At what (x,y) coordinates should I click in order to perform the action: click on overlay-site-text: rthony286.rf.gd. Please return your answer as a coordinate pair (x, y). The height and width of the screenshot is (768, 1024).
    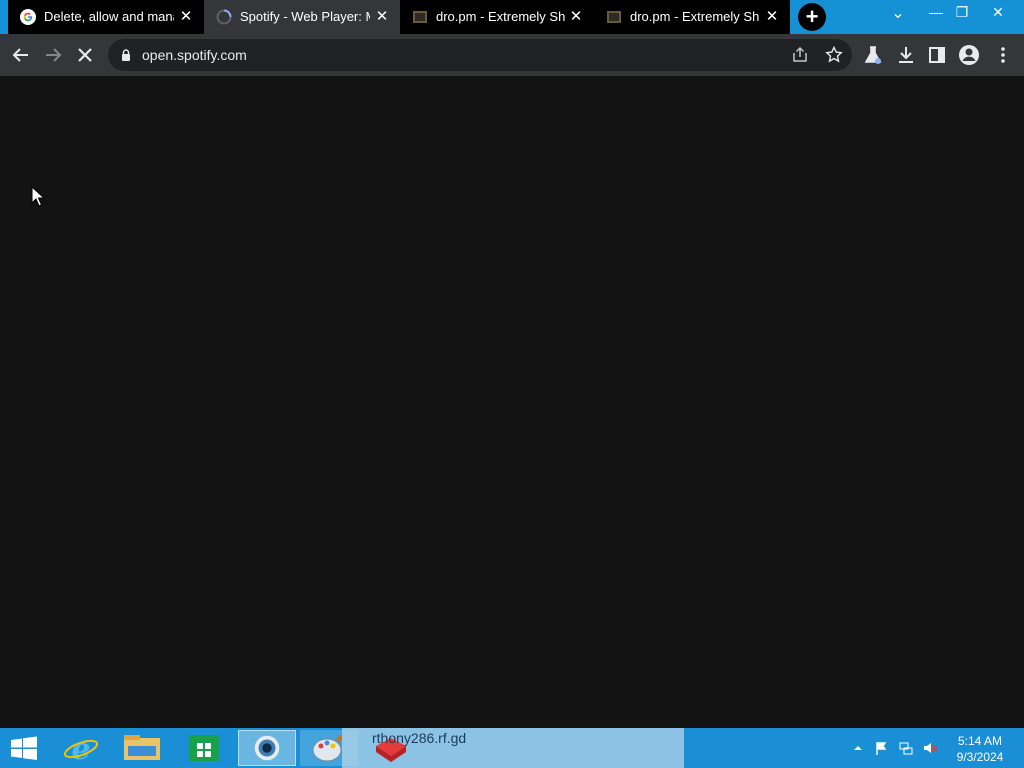
    Looking at the image, I should click on (419, 738).